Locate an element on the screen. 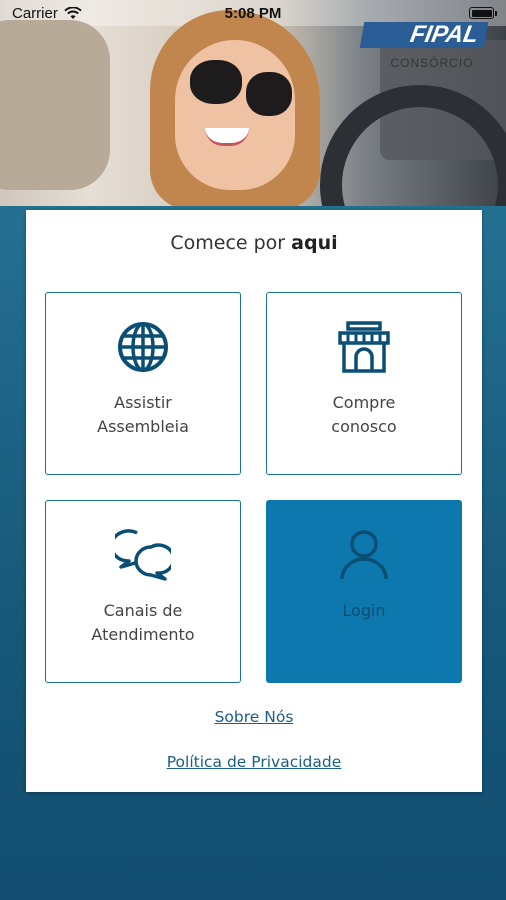  tile-label: Compre conosco is located at coordinates (364, 414).